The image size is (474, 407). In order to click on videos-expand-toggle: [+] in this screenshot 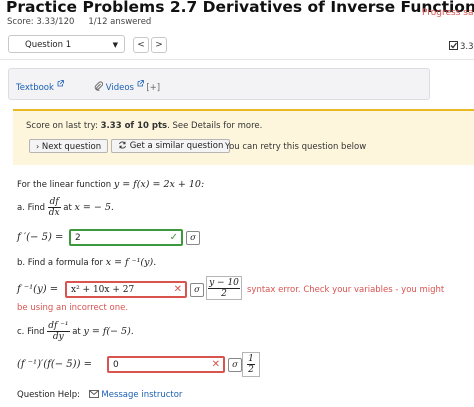, I will do `click(153, 88)`.